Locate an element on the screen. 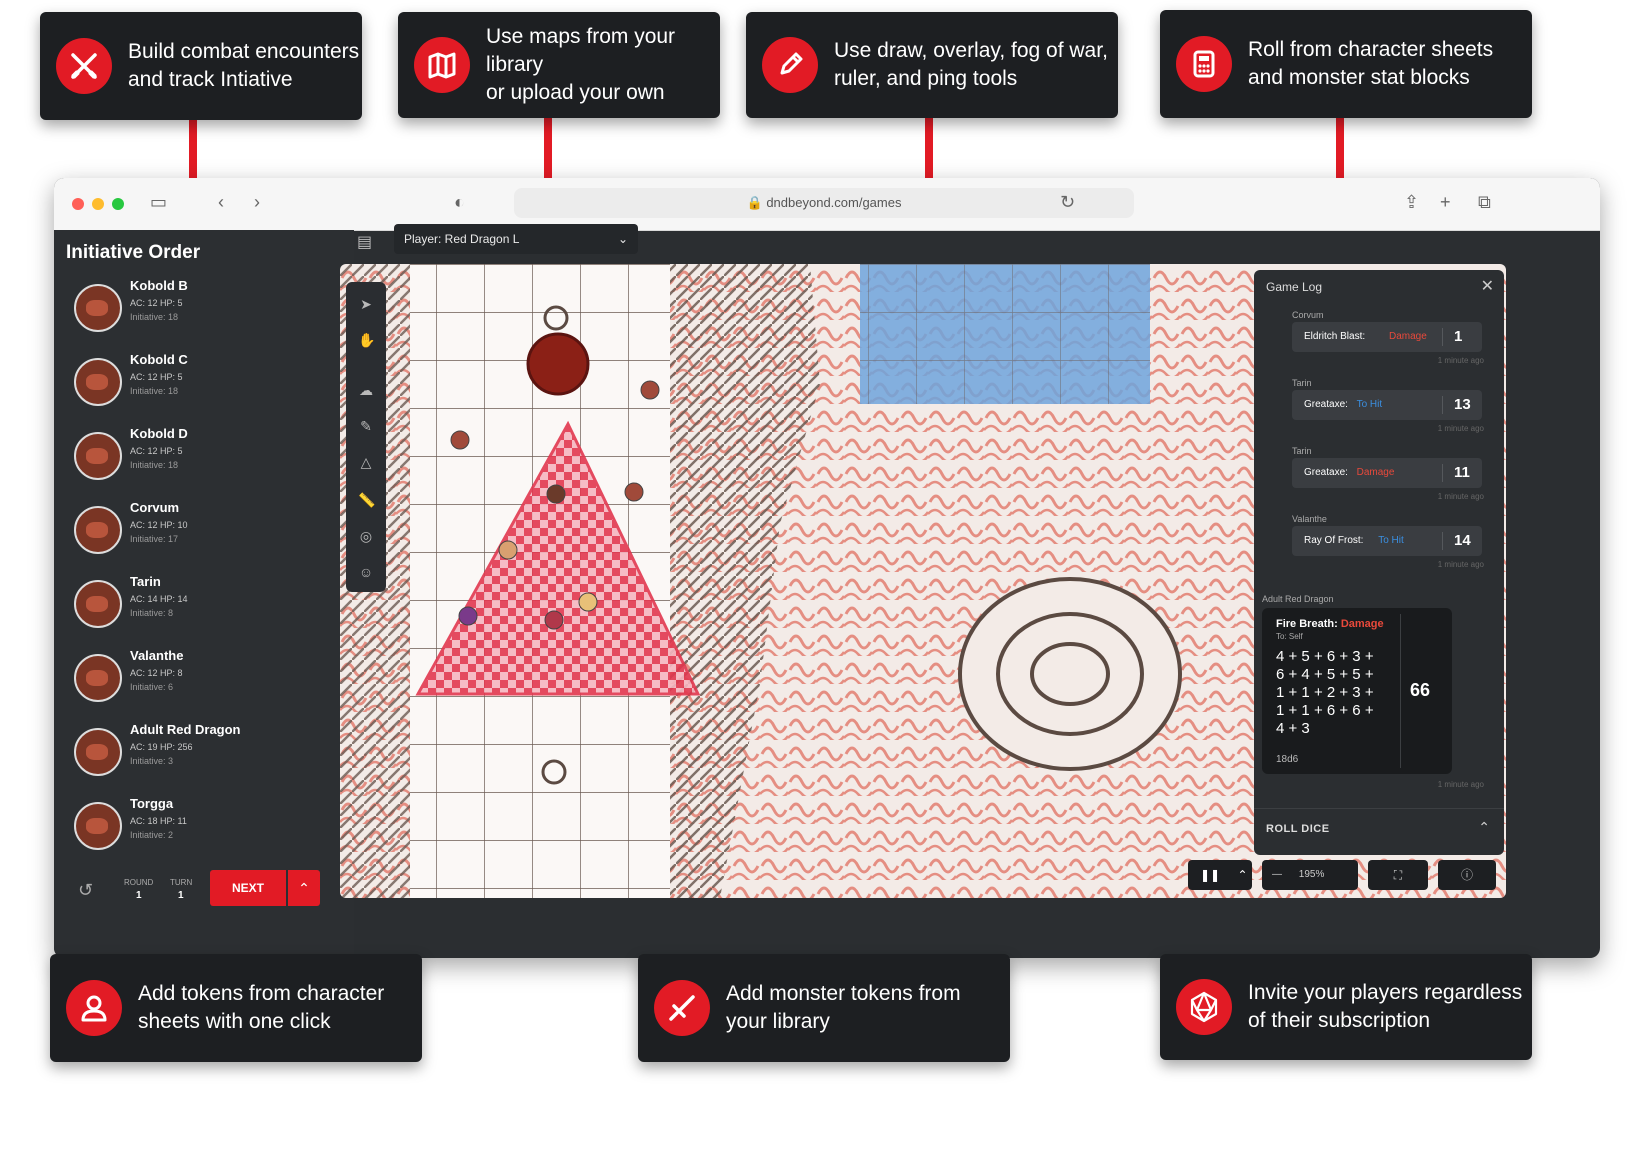 The width and height of the screenshot is (1650, 1163). zoom-value: 195% is located at coordinates (1311, 874).